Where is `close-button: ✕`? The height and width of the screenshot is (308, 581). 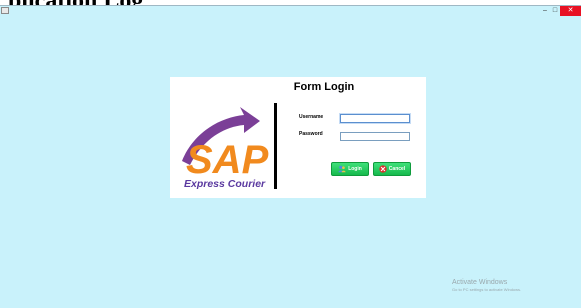 close-button: ✕ is located at coordinates (570, 11).